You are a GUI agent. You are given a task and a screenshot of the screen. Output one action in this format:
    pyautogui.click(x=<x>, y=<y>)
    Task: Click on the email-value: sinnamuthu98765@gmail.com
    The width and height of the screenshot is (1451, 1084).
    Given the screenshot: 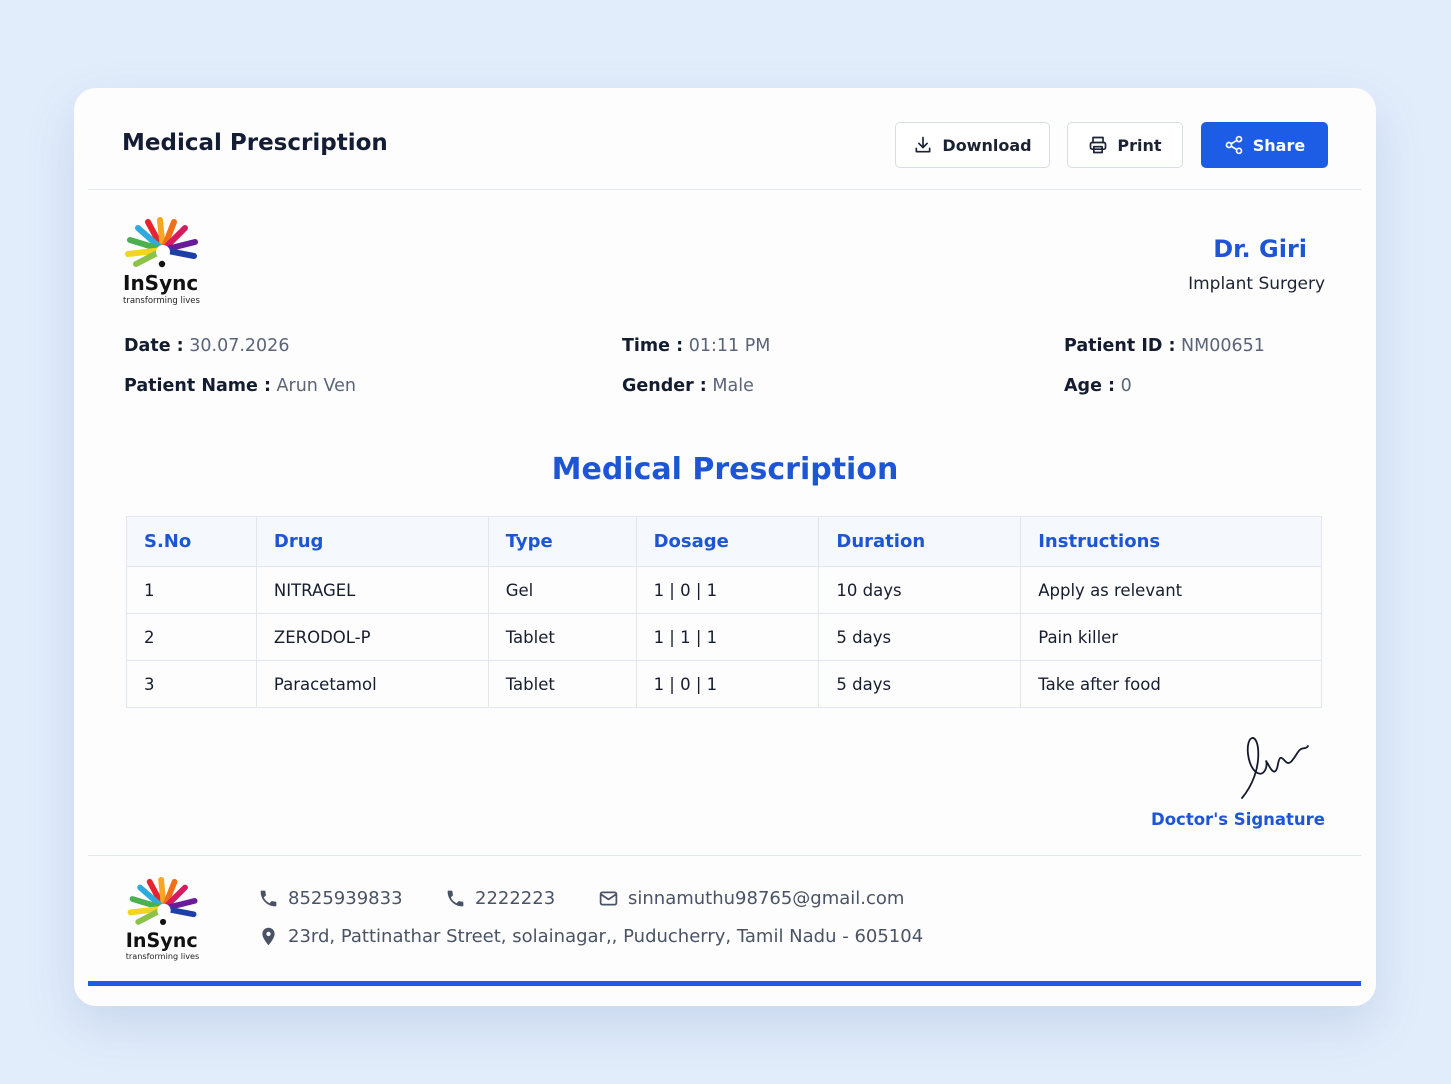 What is the action you would take?
    pyautogui.click(x=766, y=898)
    